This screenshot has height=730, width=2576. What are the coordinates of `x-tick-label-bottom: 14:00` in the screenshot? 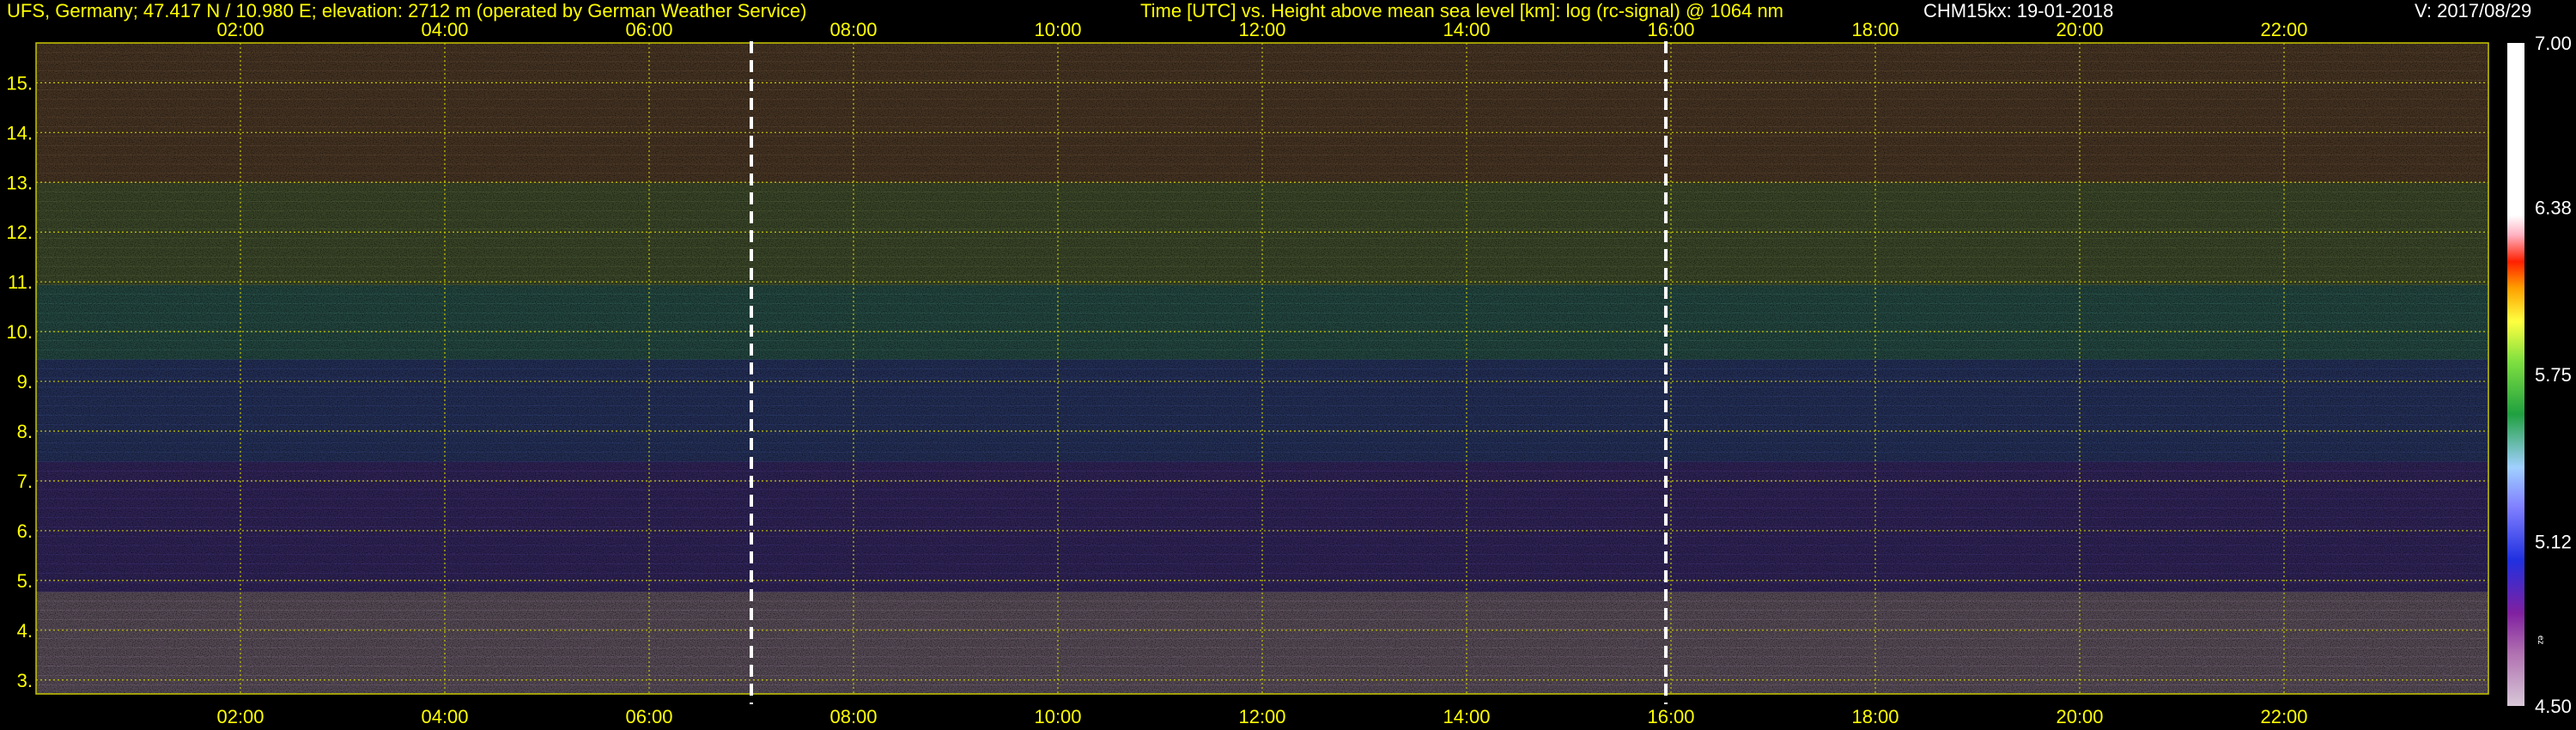 It's located at (1466, 716).